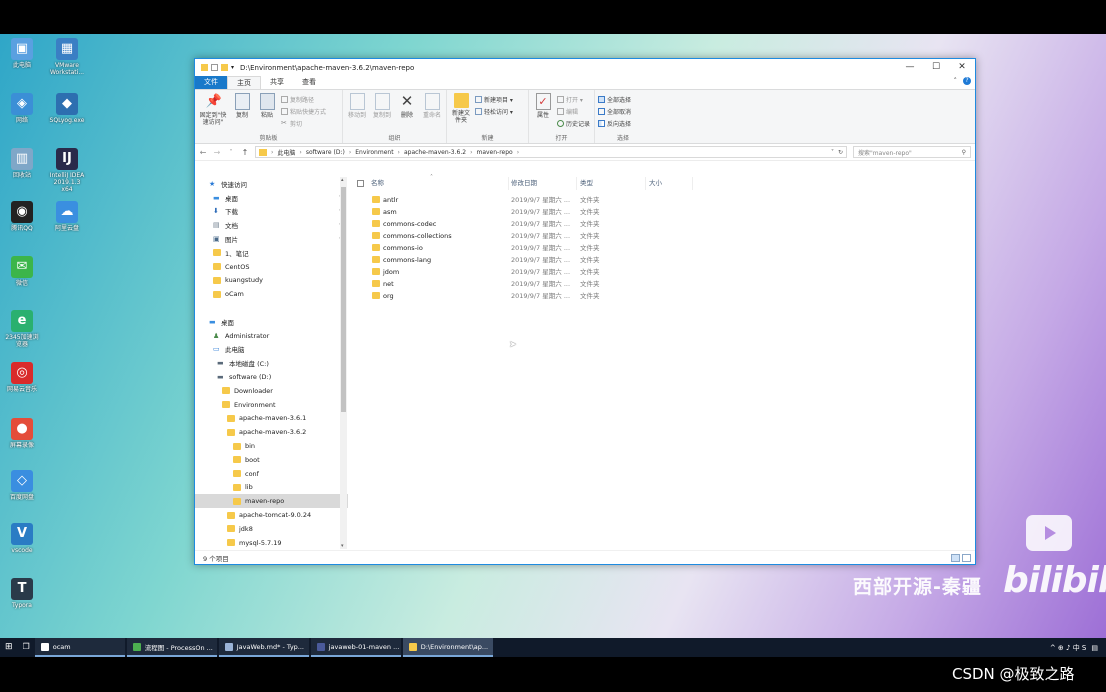  I want to click on maximize-button: ☐, so click(936, 67).